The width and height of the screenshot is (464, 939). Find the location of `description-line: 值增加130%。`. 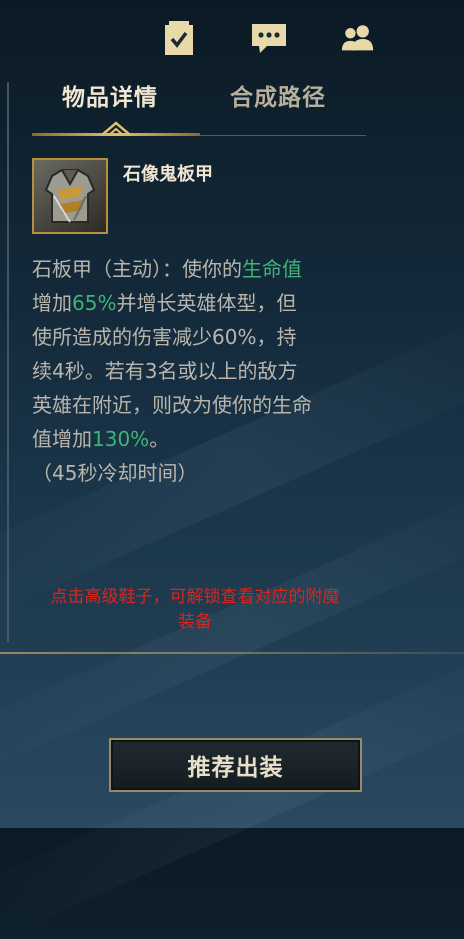

description-line: 值增加130%。 is located at coordinates (101, 439).